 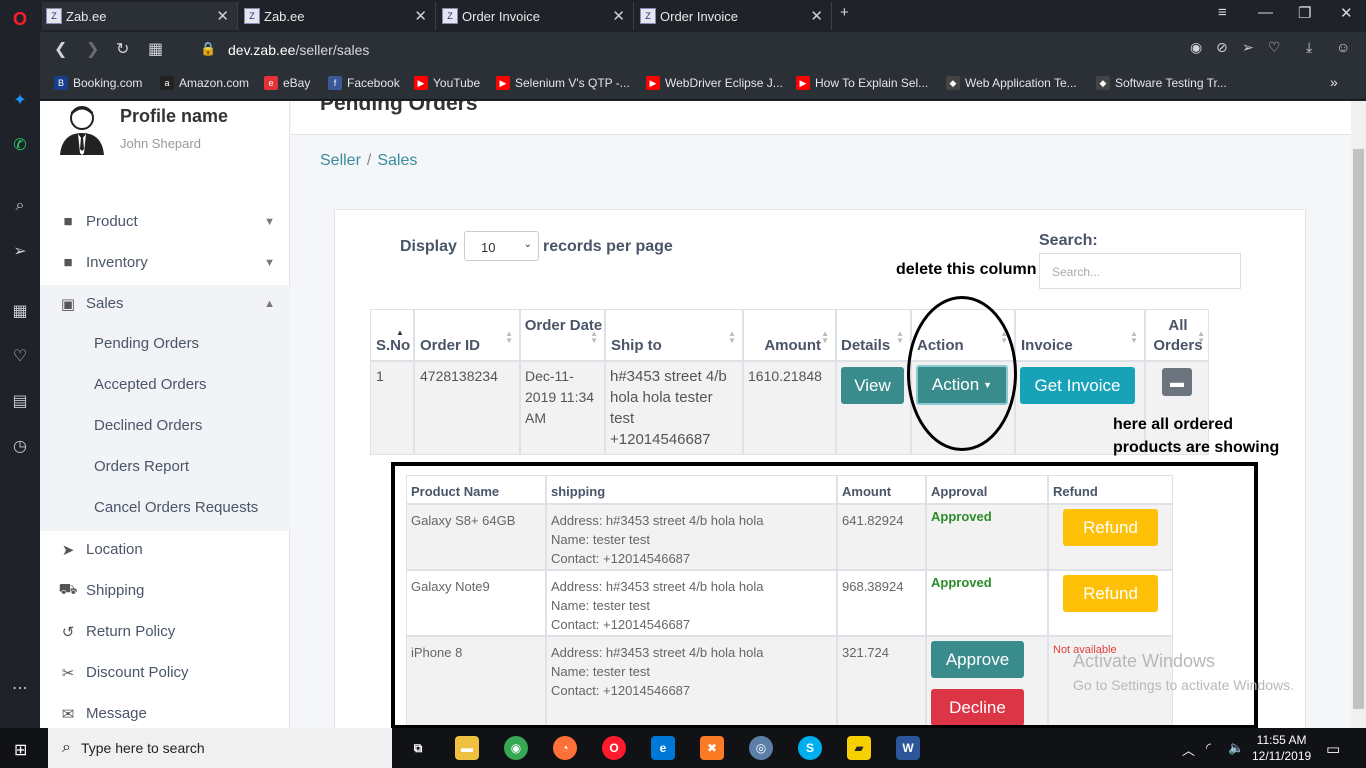 What do you see at coordinates (155, 49) in the screenshot?
I see `tabs-grid-icon: ▦` at bounding box center [155, 49].